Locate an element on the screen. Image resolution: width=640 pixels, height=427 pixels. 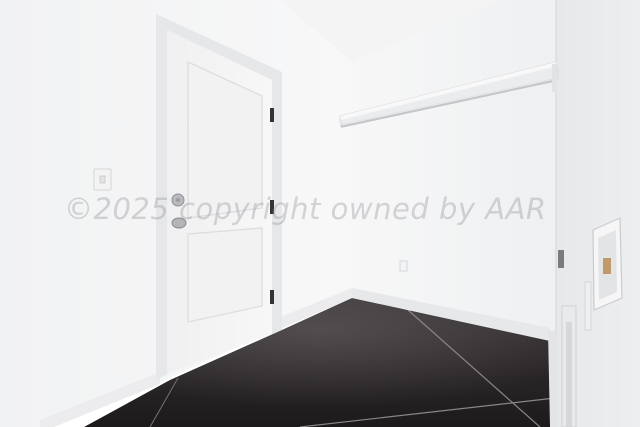
dryer-outlet is located at coordinates (561, 259).